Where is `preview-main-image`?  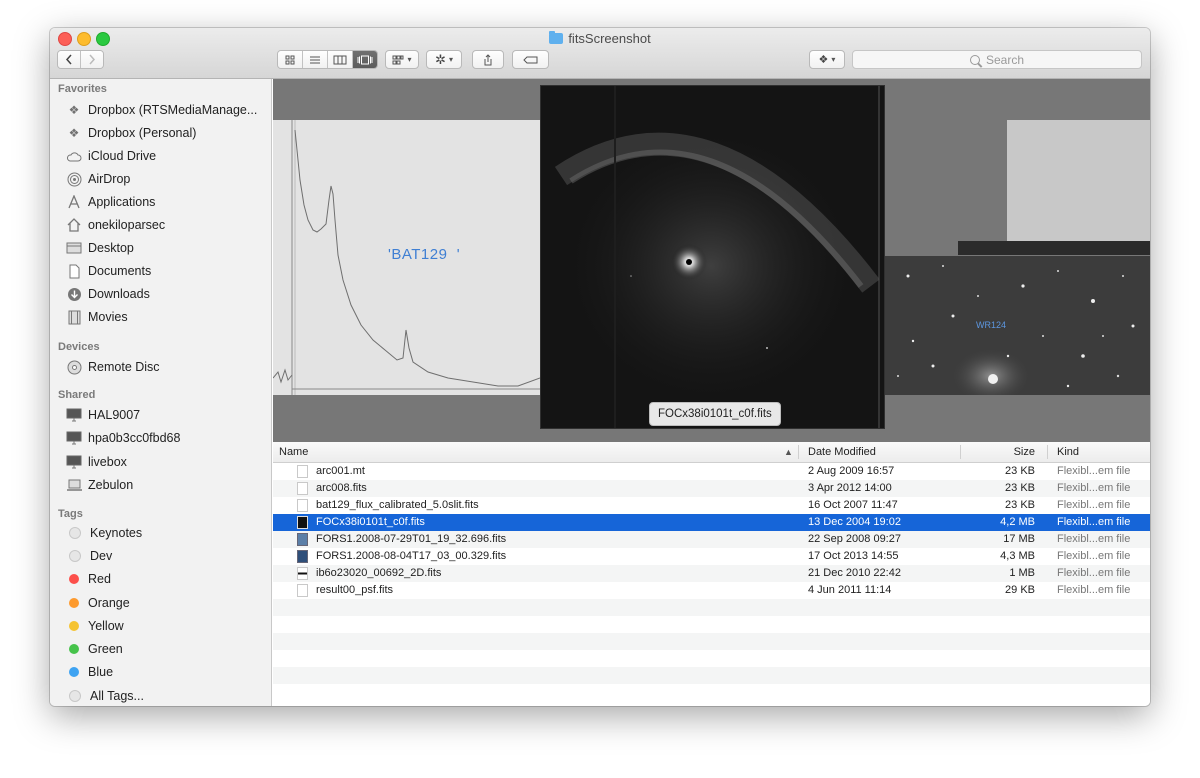 preview-main-image is located at coordinates (712, 257).